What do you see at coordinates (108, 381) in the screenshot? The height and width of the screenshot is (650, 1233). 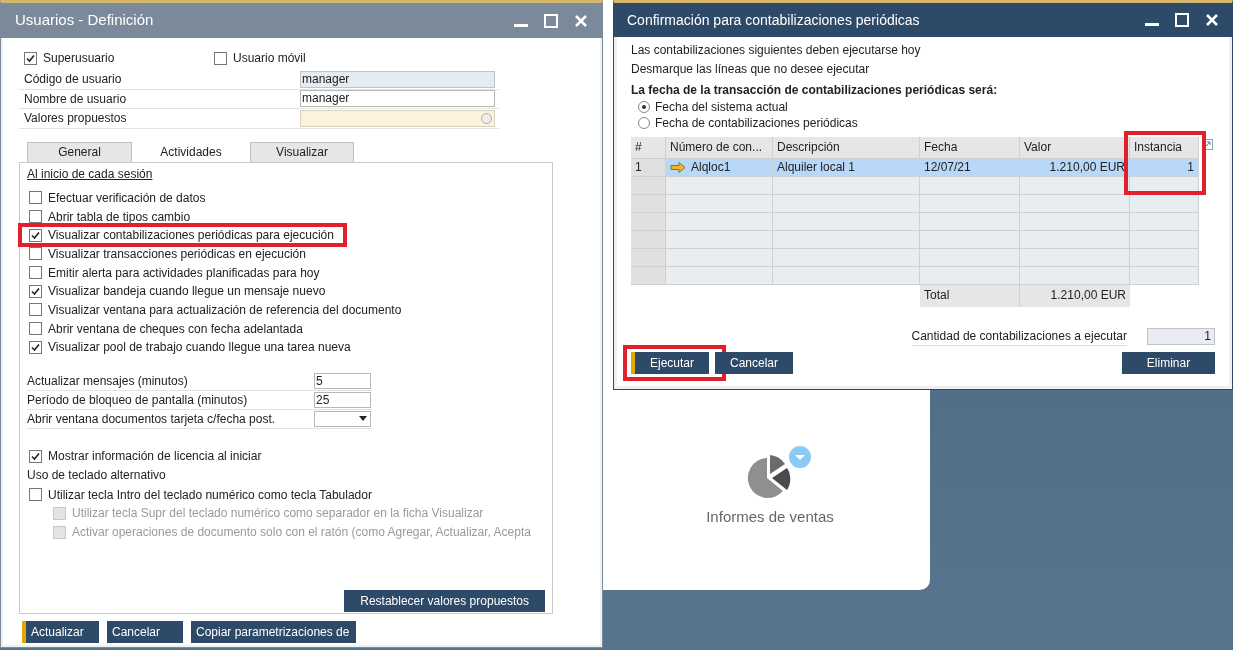 I see `field-label: Actualizar mensajes (minutos)` at bounding box center [108, 381].